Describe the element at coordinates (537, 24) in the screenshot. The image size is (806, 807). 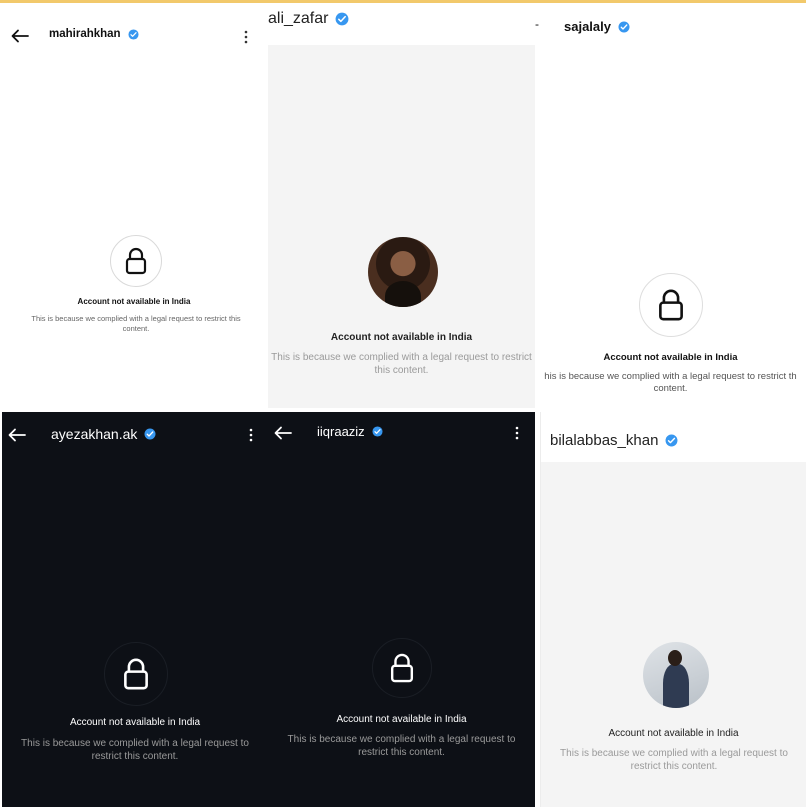
I see `dash-mark: -` at that location.